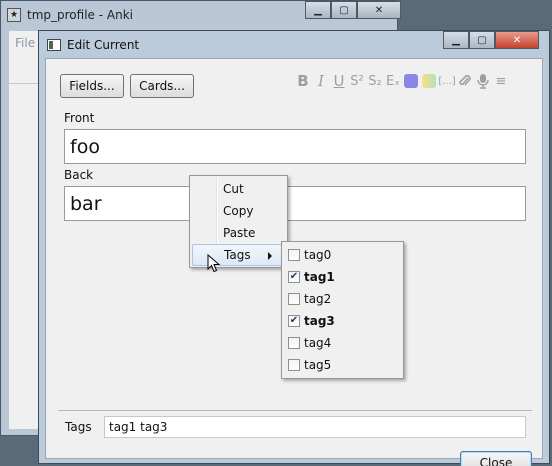  I want to click on record-audio-icon, so click(483, 81).